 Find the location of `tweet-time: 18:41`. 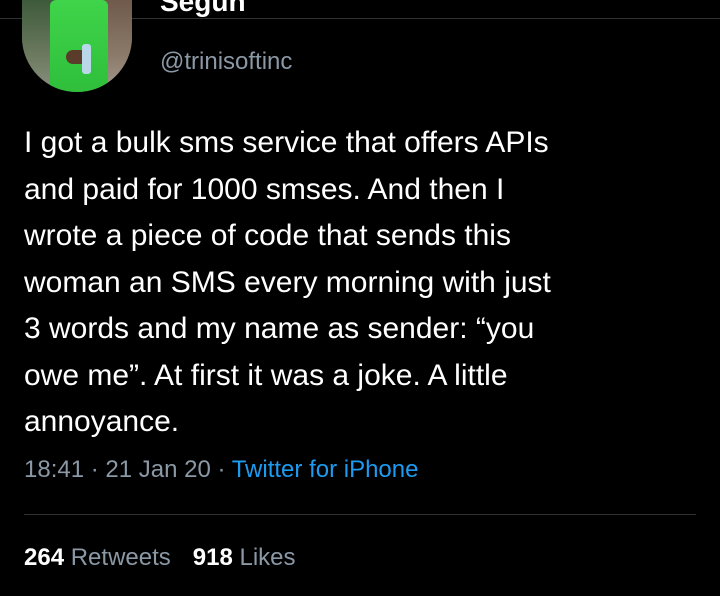

tweet-time: 18:41 is located at coordinates (54, 469).